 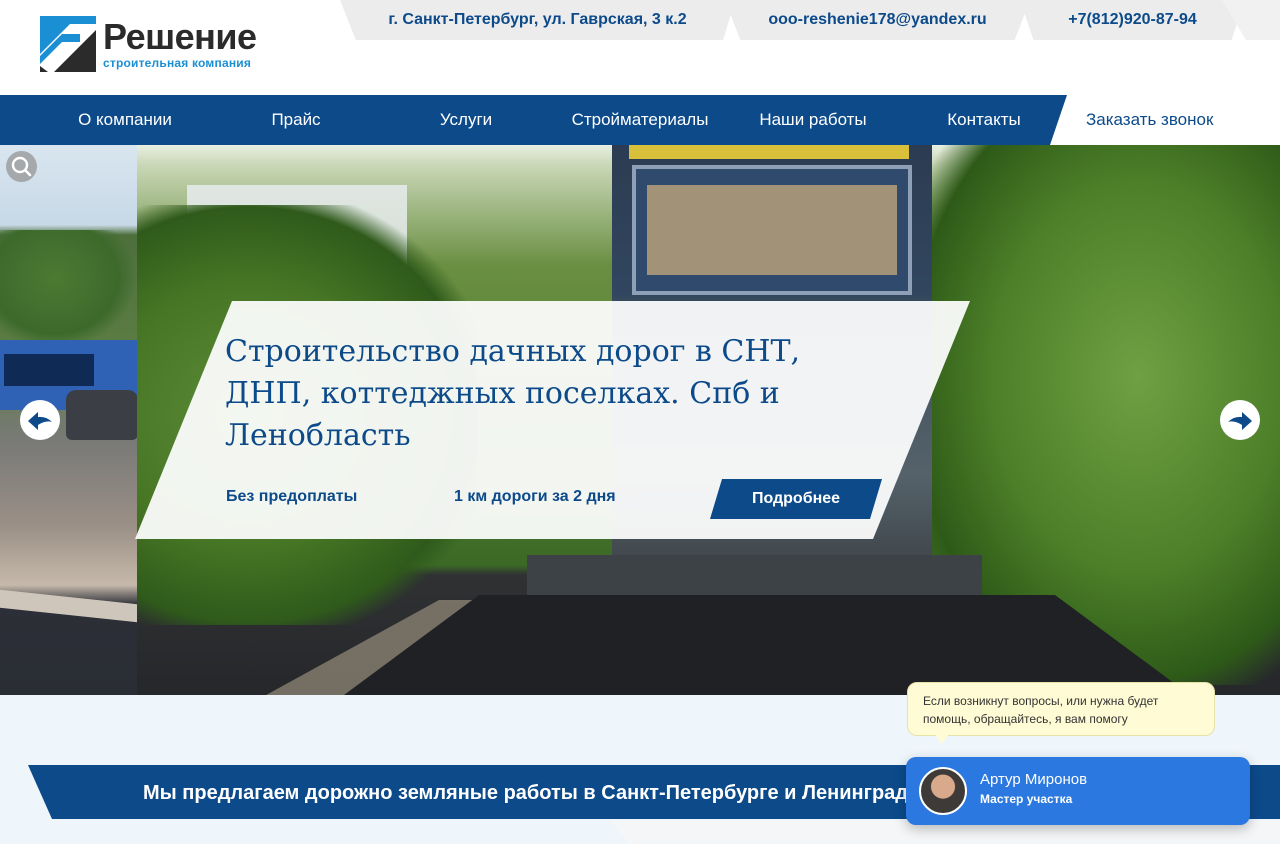 I want to click on email-link: ooo-reshenie178@yandex.ru, so click(x=877, y=20).